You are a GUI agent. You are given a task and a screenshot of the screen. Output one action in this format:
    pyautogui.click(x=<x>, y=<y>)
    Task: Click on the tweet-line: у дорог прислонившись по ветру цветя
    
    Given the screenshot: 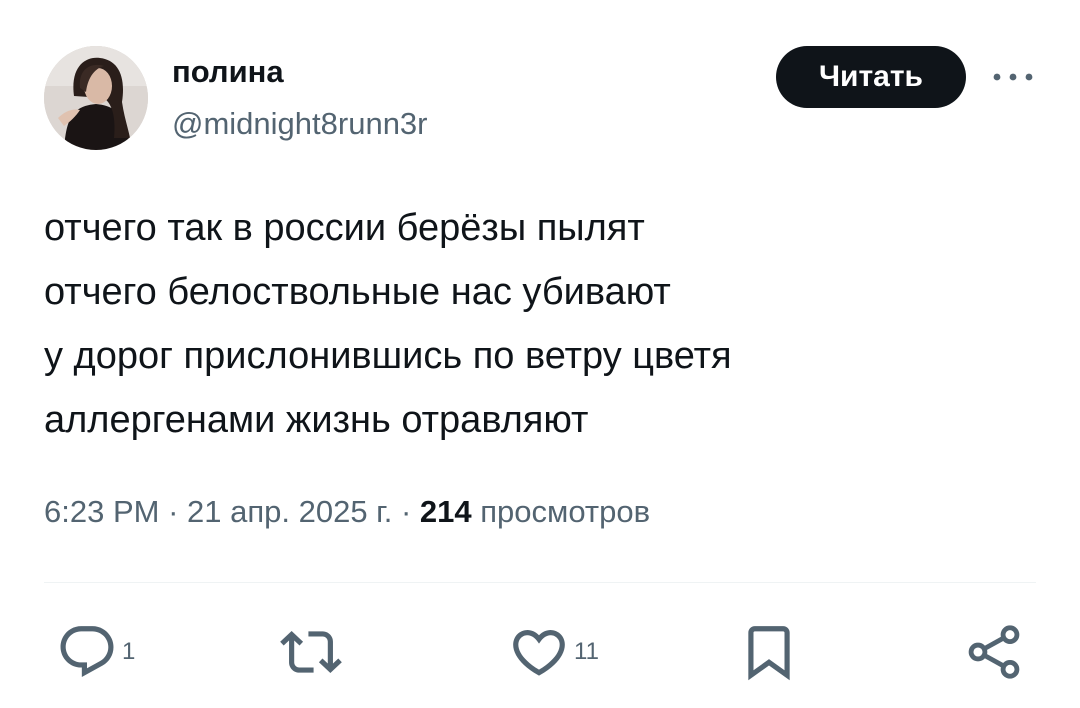 What is the action you would take?
    pyautogui.click(x=388, y=356)
    